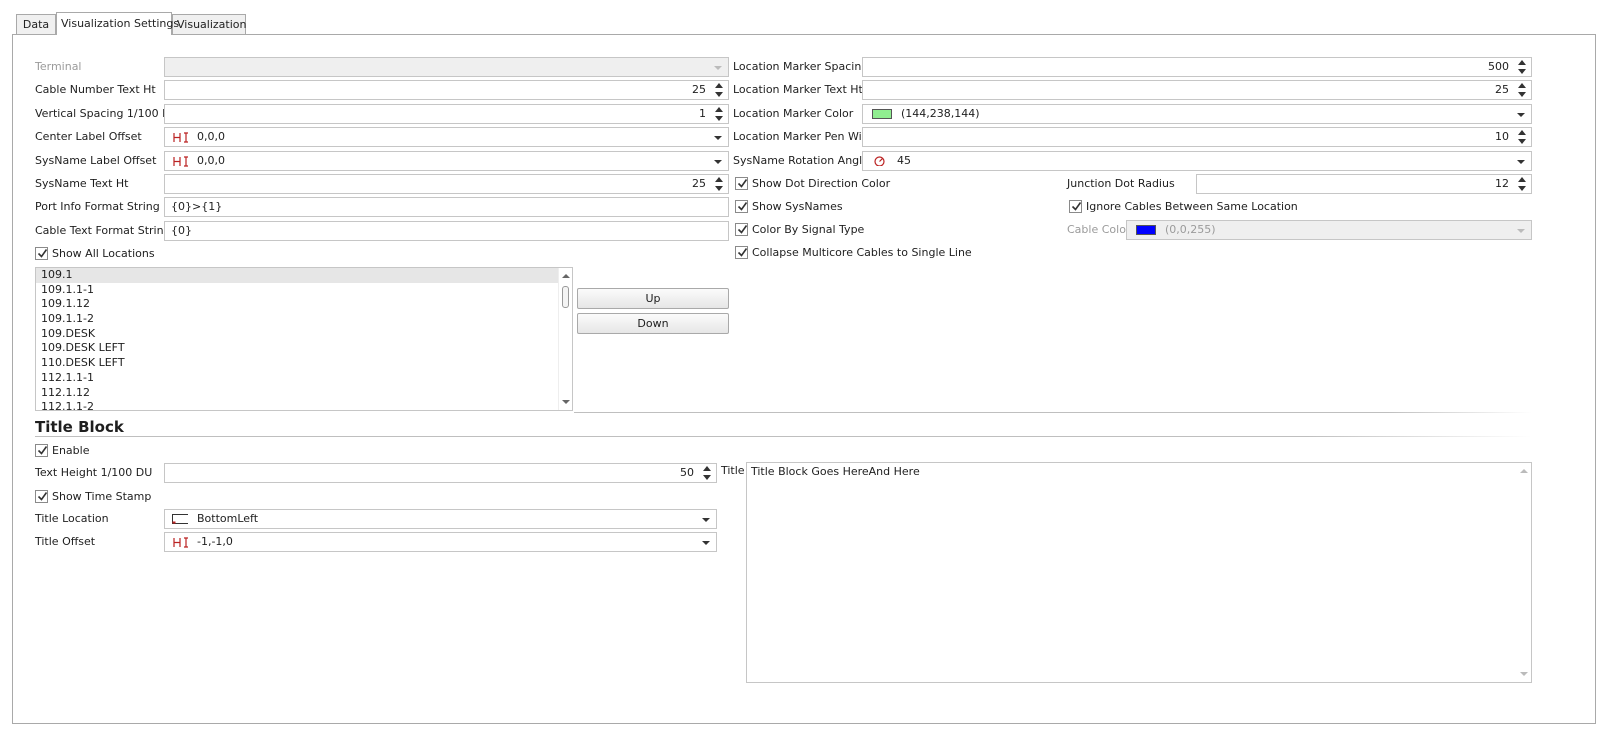 The width and height of the screenshot is (1606, 735). I want to click on title-text-value: Title Block Goes HereAnd Here, so click(835, 471).